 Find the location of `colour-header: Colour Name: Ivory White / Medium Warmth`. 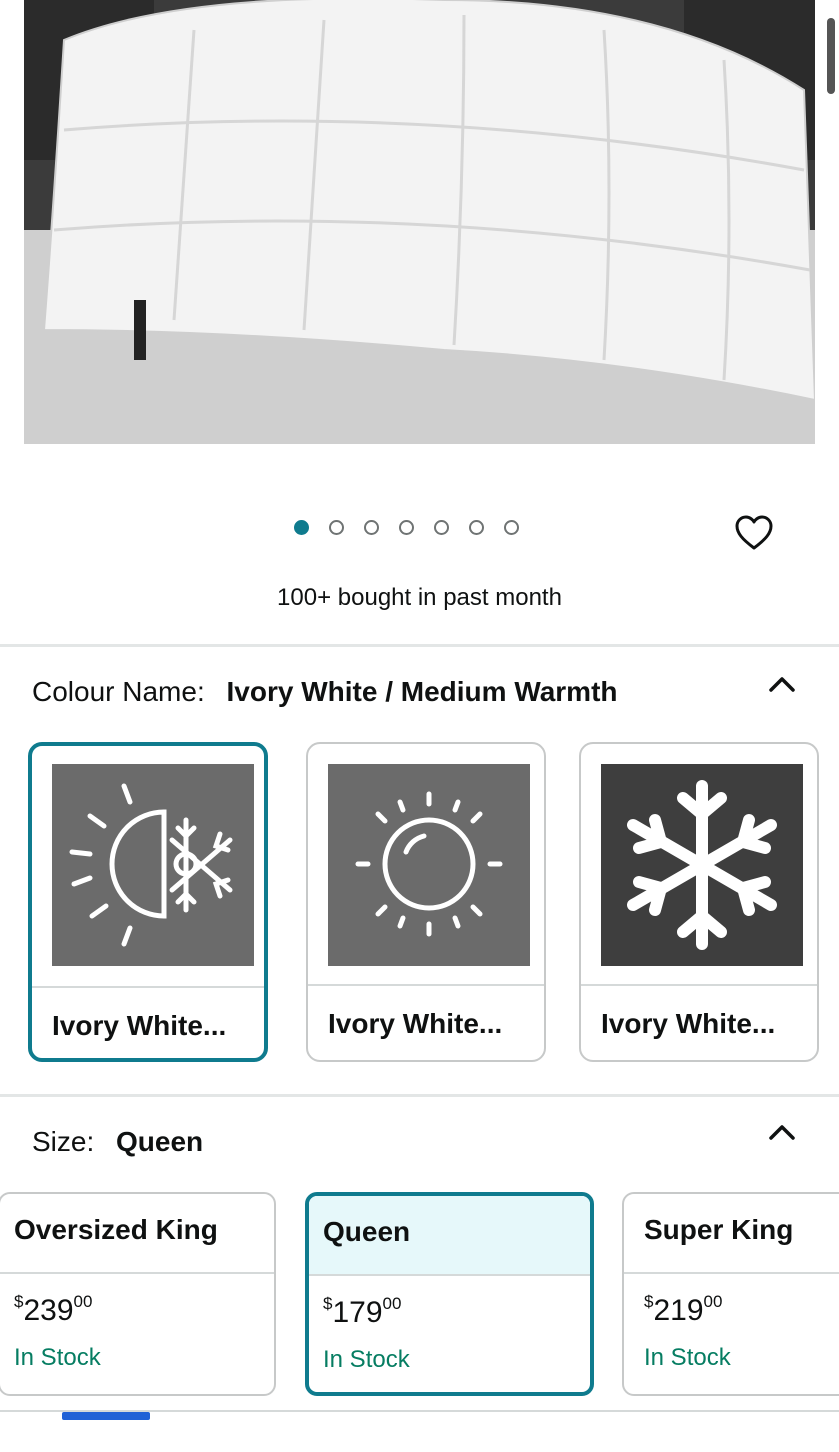

colour-header: Colour Name: Ivory White / Medium Warmth is located at coordinates (325, 692).